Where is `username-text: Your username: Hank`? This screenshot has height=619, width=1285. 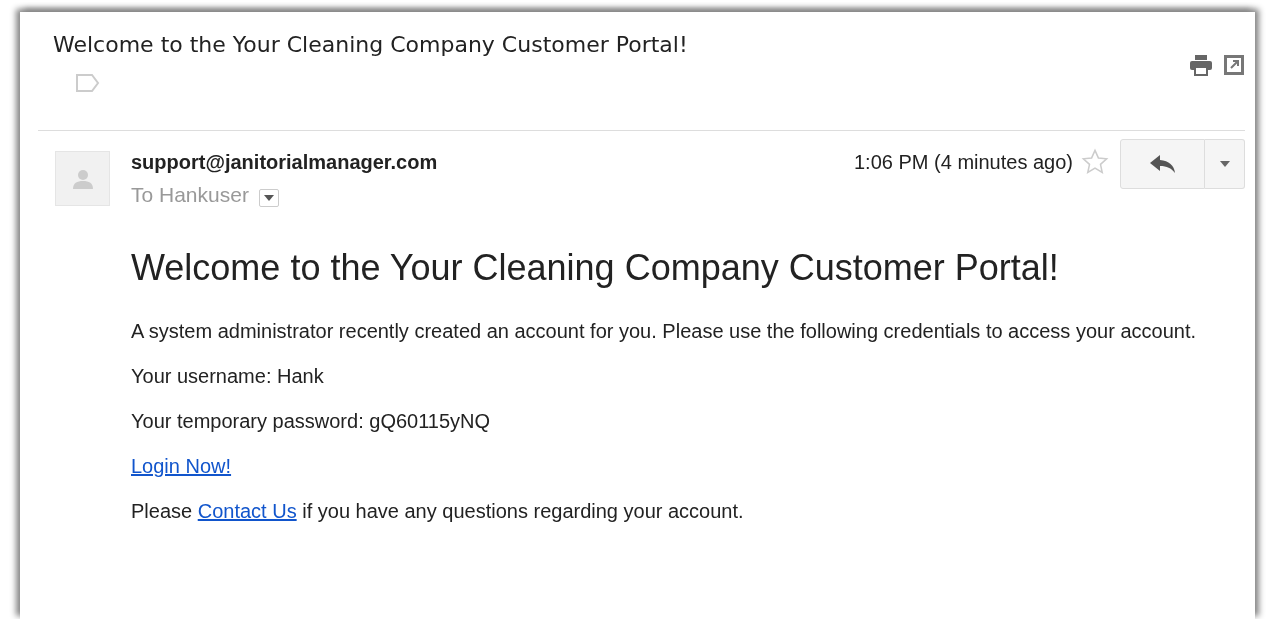
username-text: Your username: Hank is located at coordinates (228, 376).